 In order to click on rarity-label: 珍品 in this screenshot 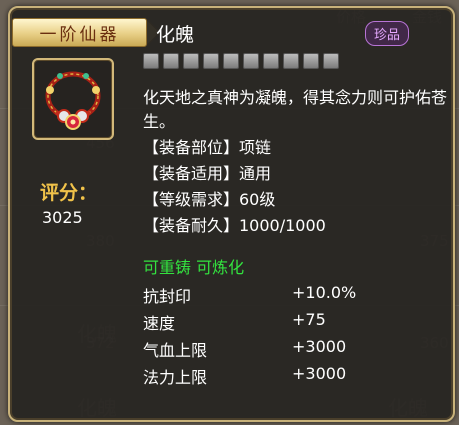, I will do `click(387, 35)`.